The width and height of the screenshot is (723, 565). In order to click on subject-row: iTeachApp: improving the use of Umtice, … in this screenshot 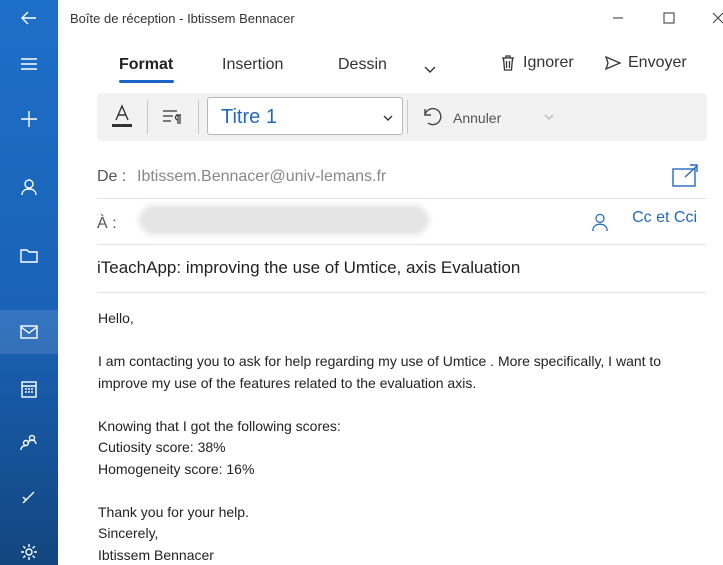, I will do `click(402, 269)`.